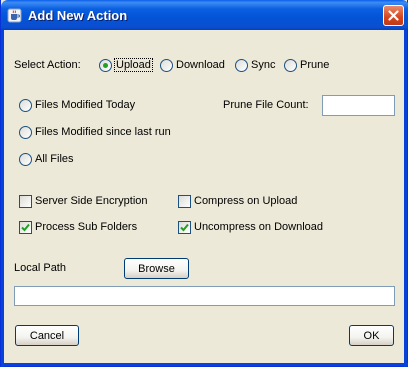 This screenshot has width=408, height=367. Describe the element at coordinates (14, 15) in the screenshot. I see `java-cup-icon` at that location.